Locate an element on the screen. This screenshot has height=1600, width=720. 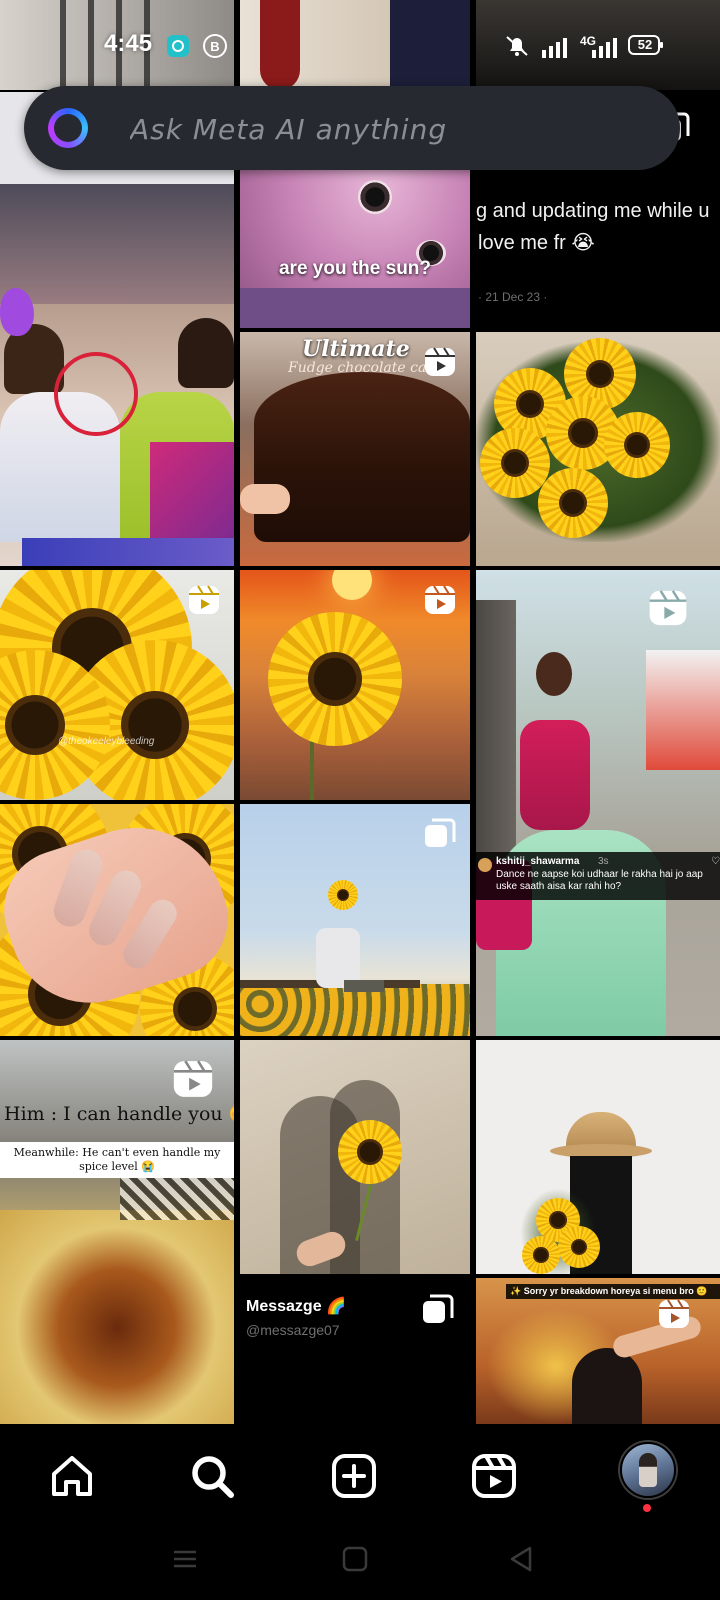
reels-icon is located at coordinates (494, 1476).